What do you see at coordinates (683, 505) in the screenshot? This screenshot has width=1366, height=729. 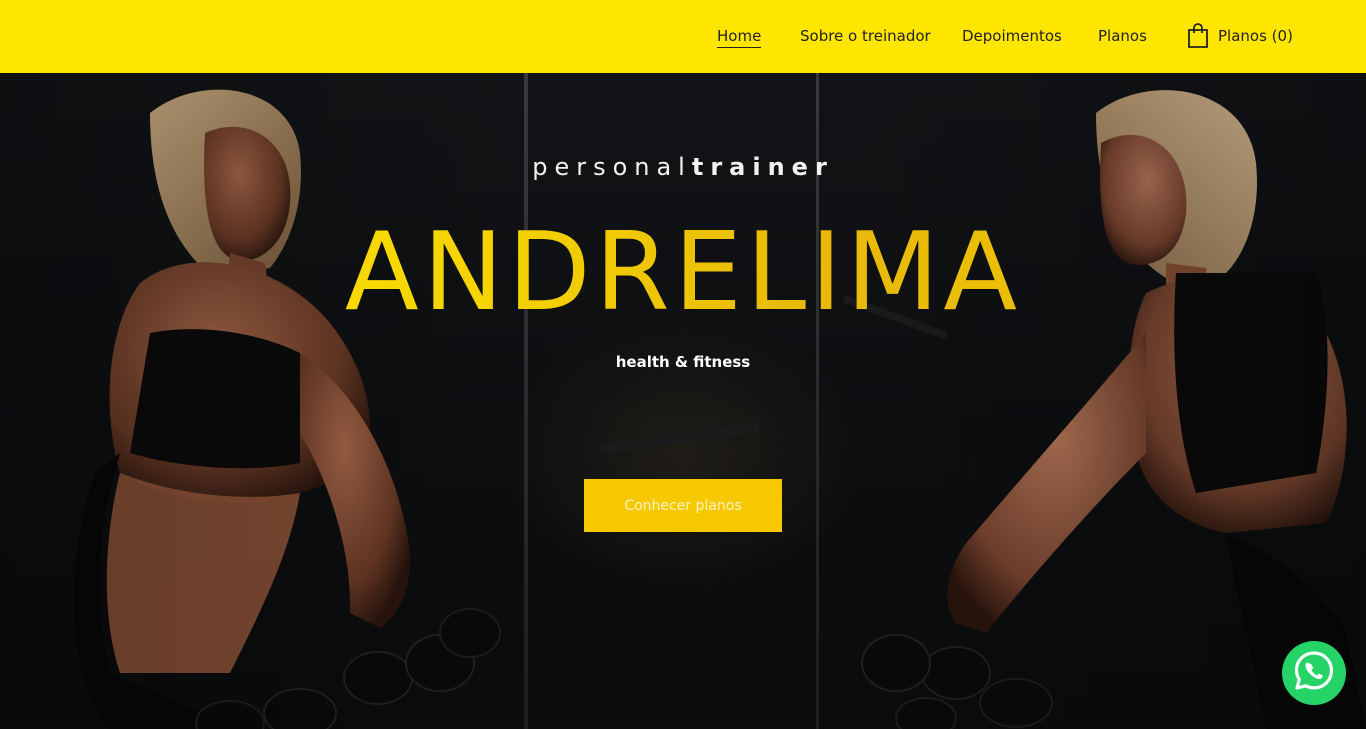 I see `conhecer-planos-button: Conhecer planos` at bounding box center [683, 505].